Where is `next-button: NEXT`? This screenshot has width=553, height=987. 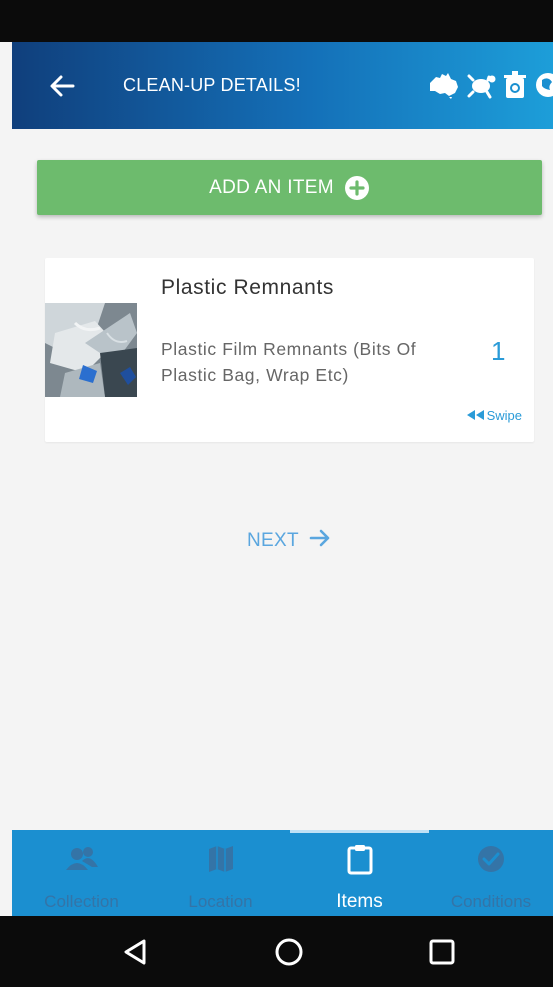 next-button: NEXT is located at coordinates (289, 541).